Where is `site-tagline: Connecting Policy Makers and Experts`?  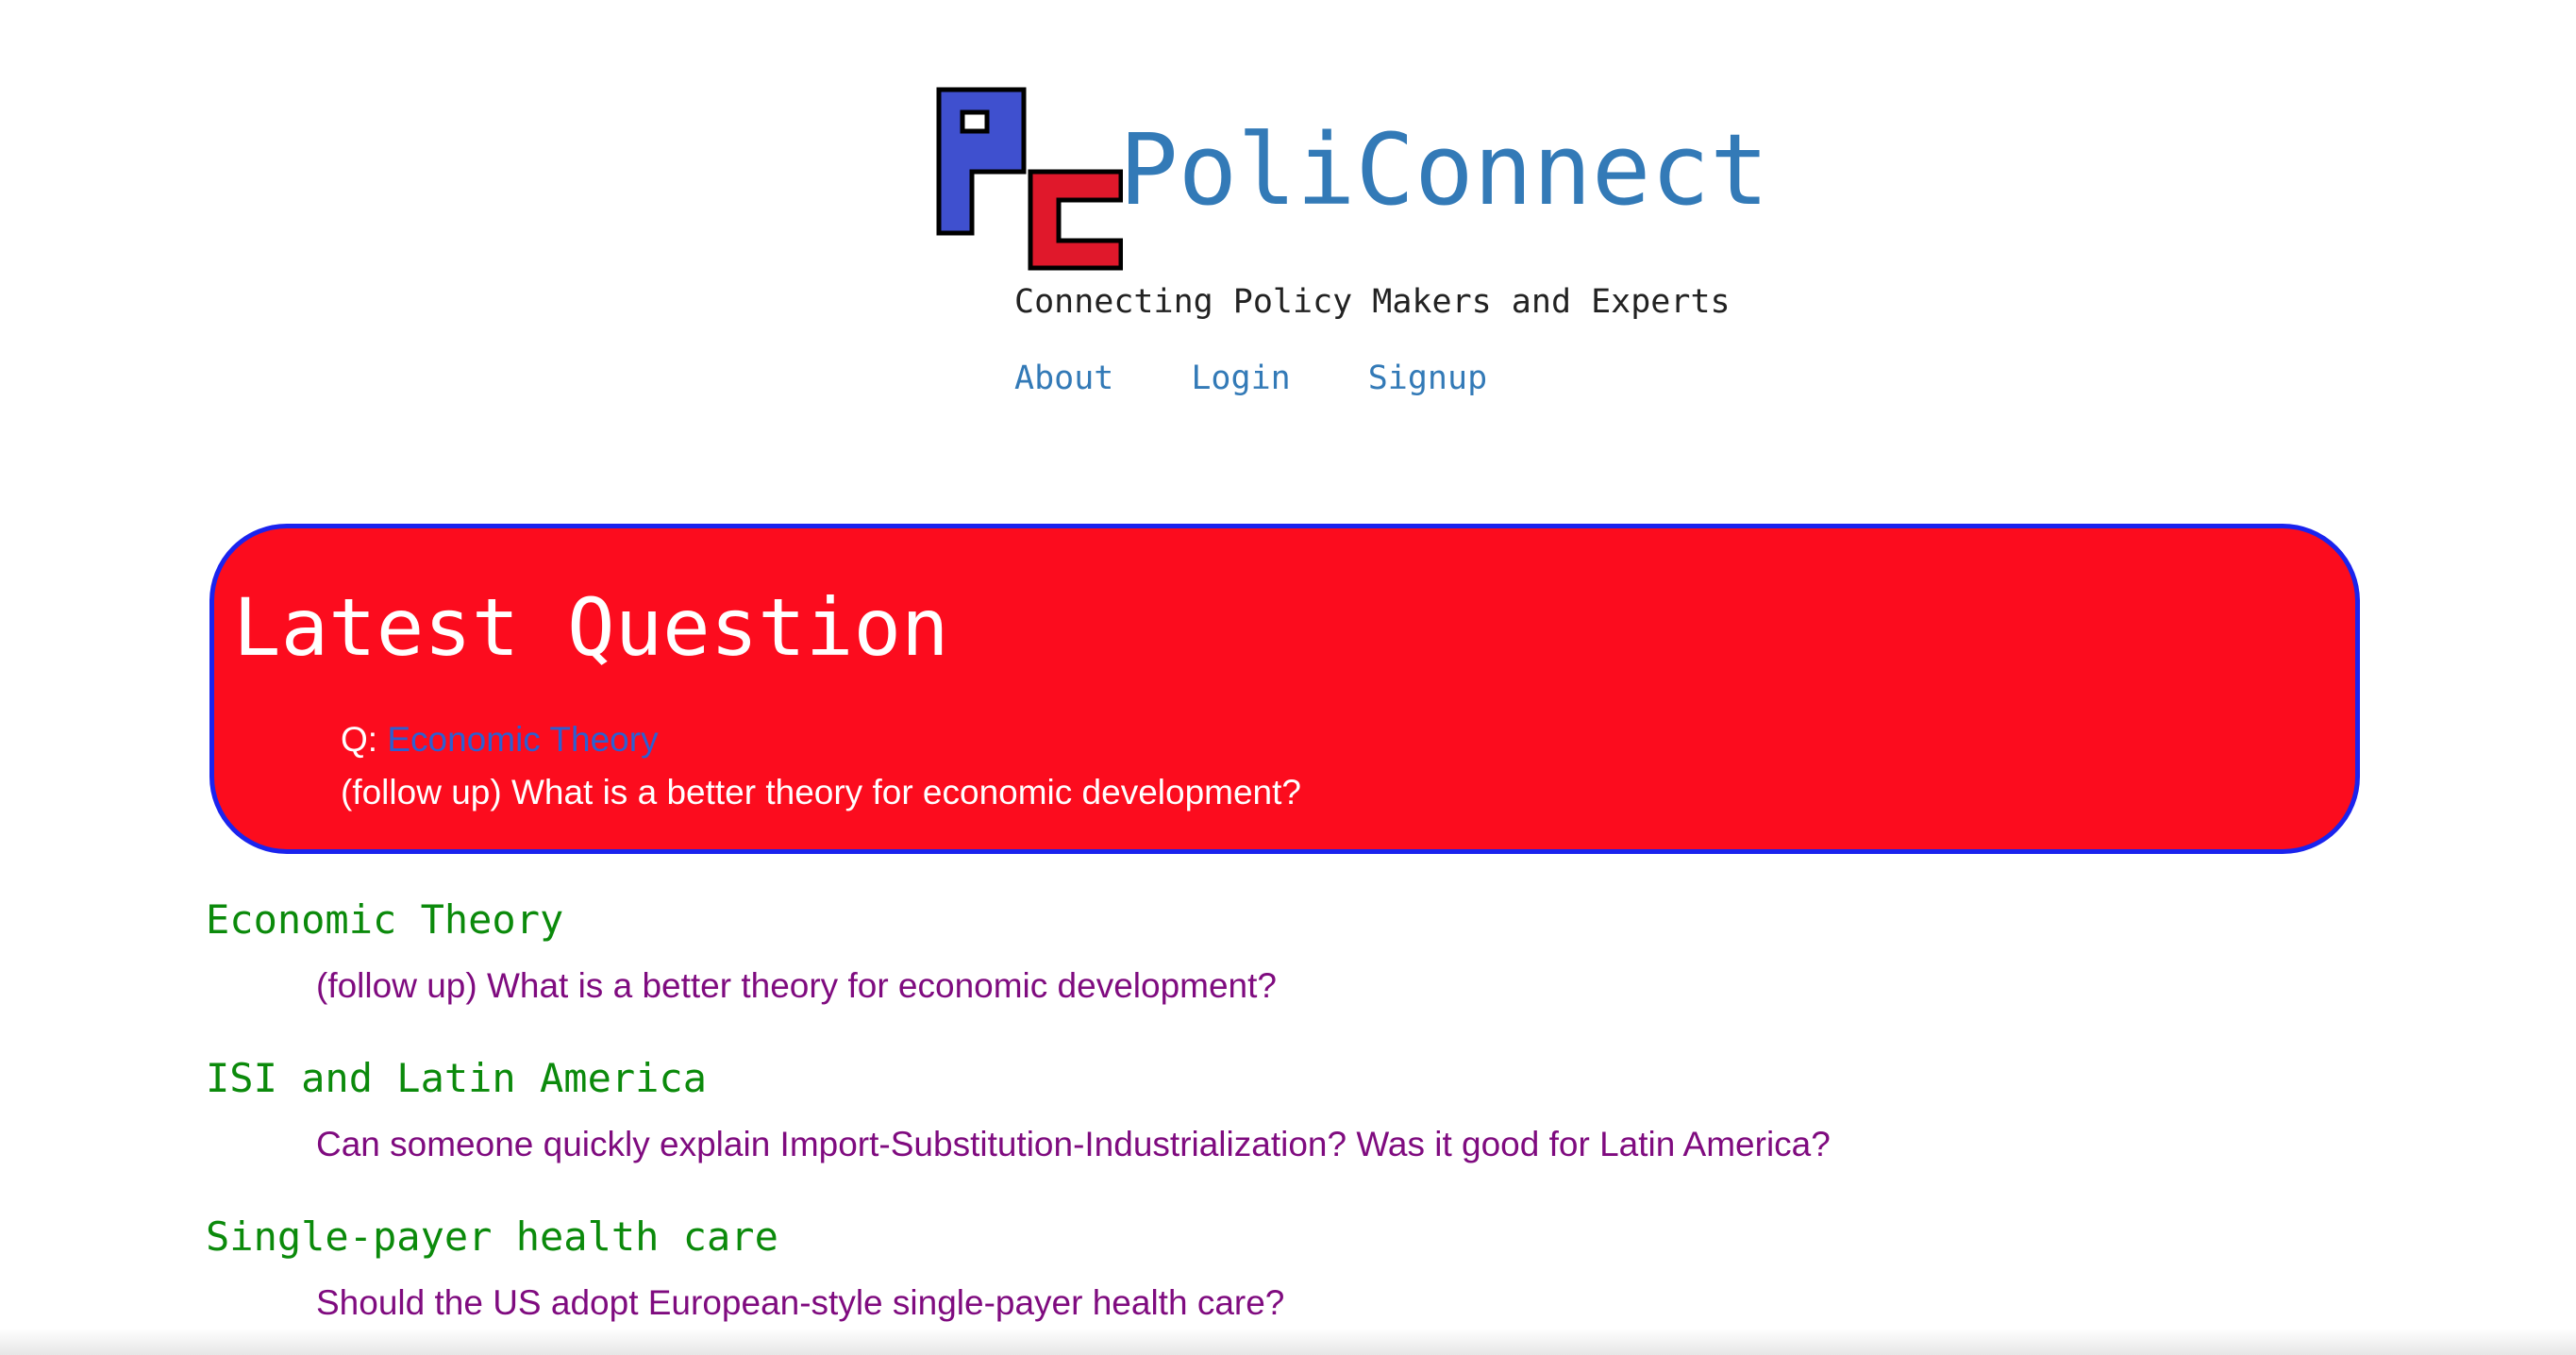 site-tagline: Connecting Policy Makers and Experts is located at coordinates (1372, 302).